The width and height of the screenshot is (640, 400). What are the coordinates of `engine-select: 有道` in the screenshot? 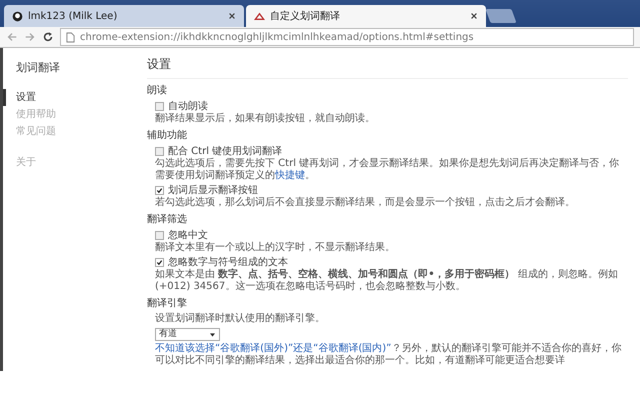 It's located at (187, 334).